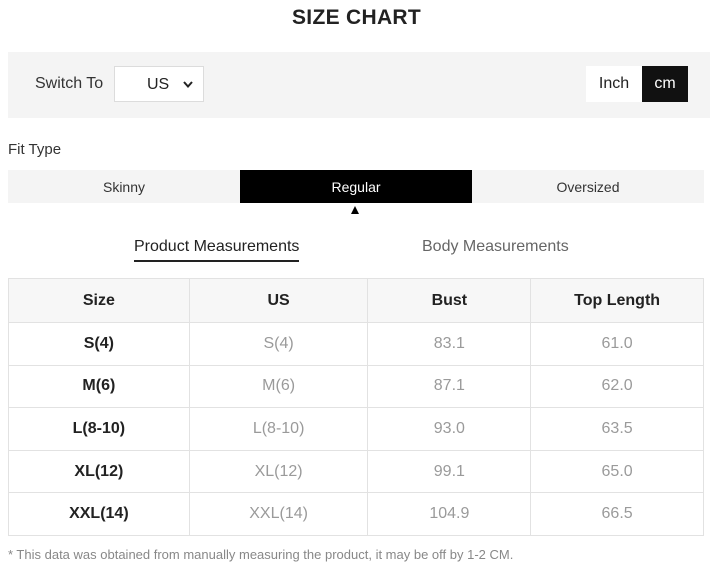 This screenshot has width=713, height=581. What do you see at coordinates (614, 84) in the screenshot?
I see `unit-inch-button: Inch` at bounding box center [614, 84].